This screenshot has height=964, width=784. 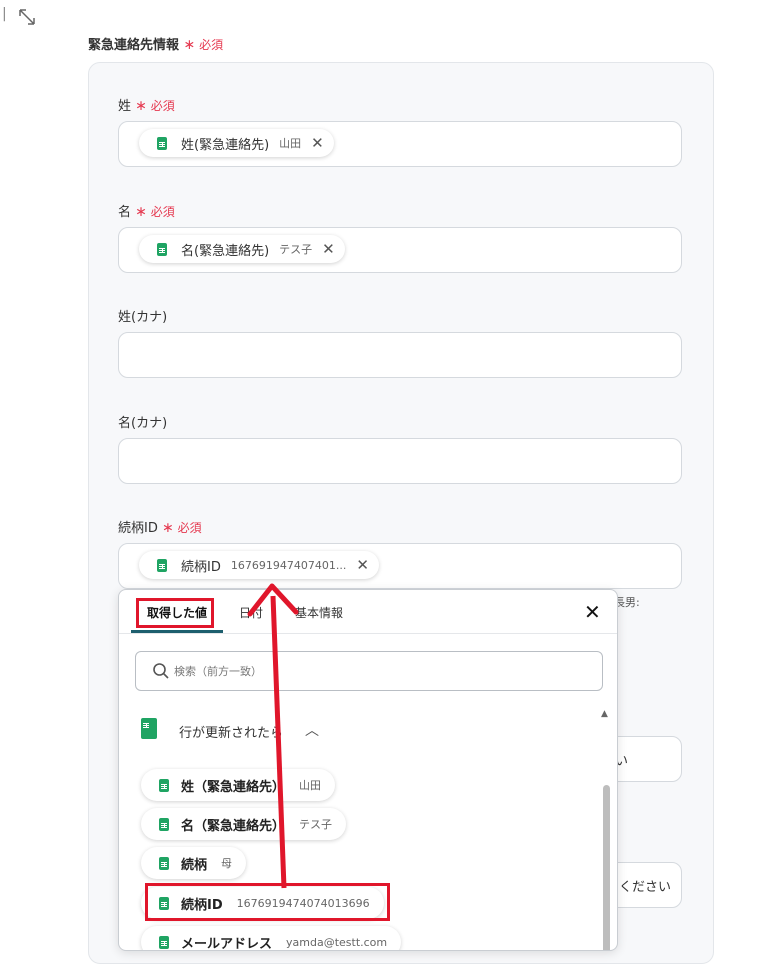 I want to click on mei-label: 名 ∗ 必須, so click(x=146, y=210).